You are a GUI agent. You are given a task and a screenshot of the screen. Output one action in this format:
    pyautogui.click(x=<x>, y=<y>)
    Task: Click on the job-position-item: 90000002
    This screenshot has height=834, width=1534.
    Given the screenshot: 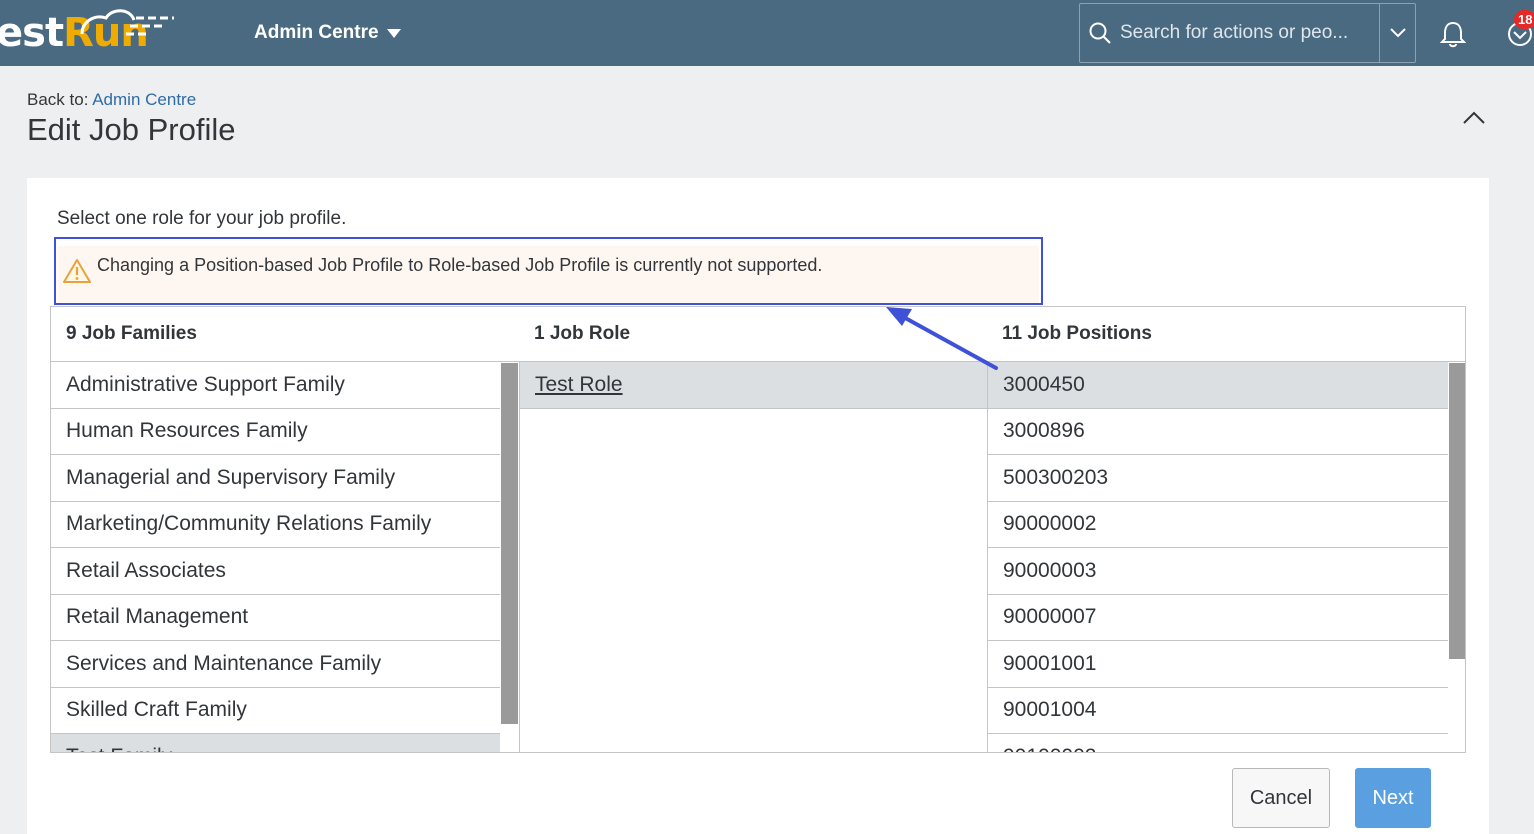 What is the action you would take?
    pyautogui.click(x=1218, y=525)
    